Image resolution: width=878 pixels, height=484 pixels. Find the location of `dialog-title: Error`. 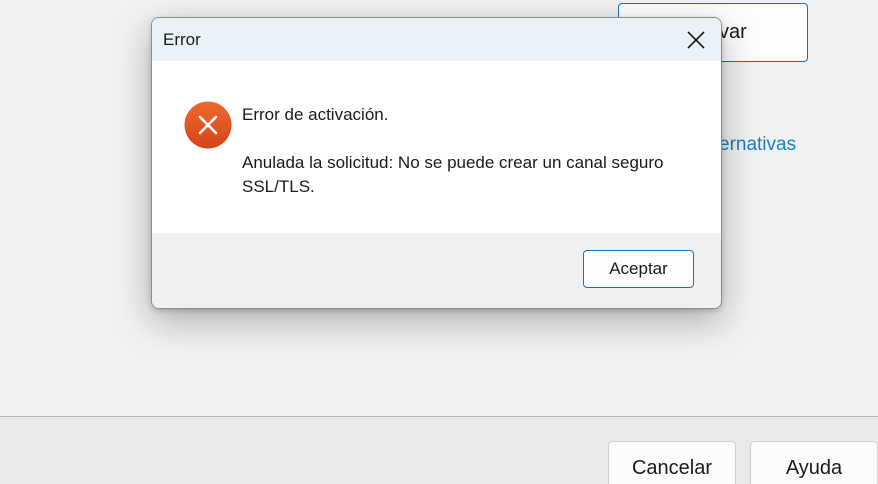

dialog-title: Error is located at coordinates (182, 39).